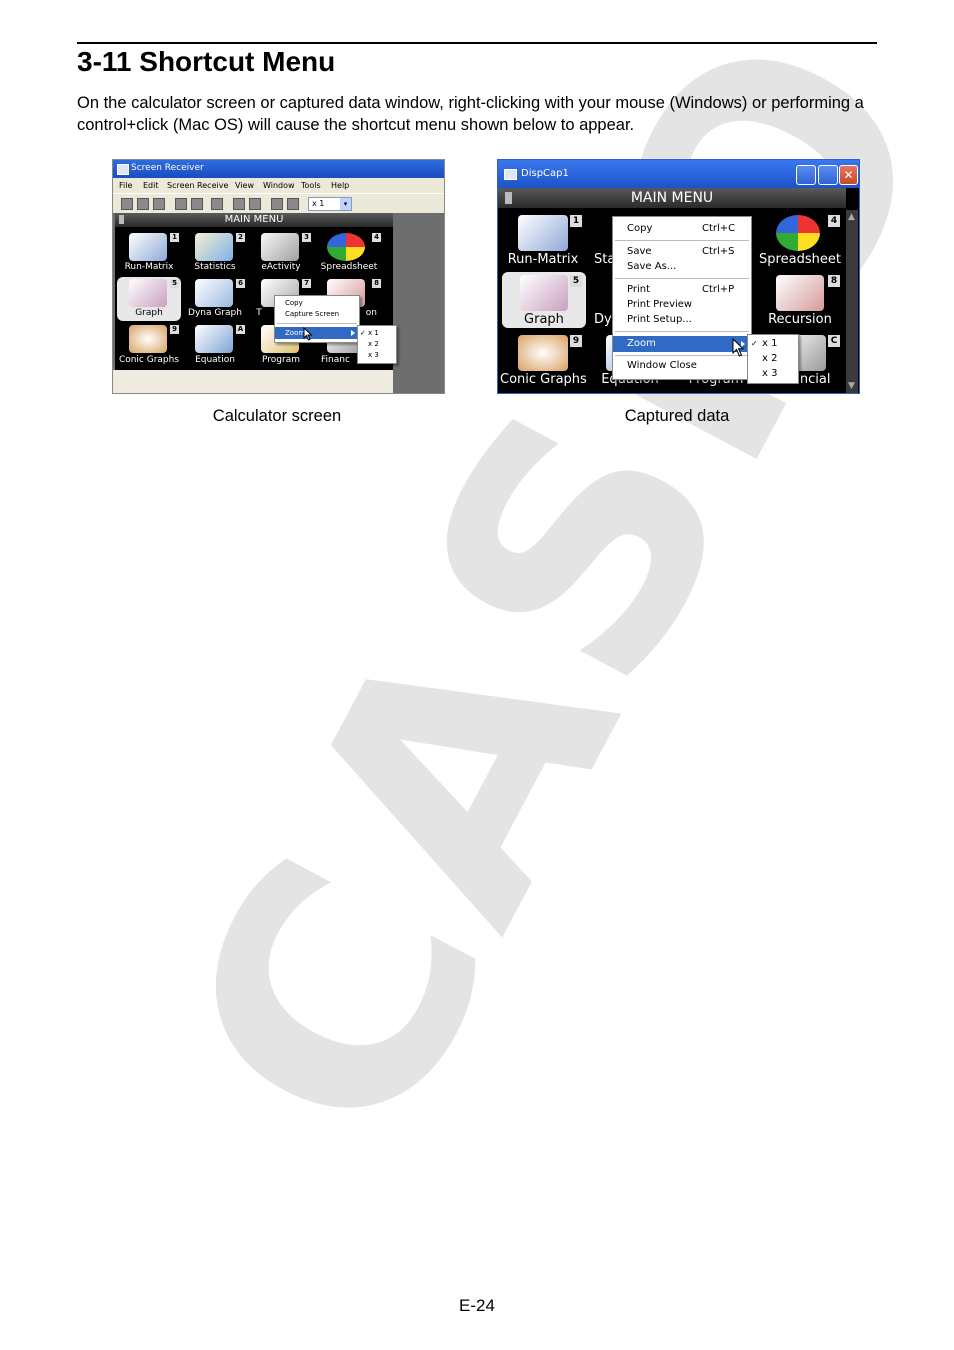  Describe the element at coordinates (181, 204) in the screenshot. I see `print-icon` at that location.